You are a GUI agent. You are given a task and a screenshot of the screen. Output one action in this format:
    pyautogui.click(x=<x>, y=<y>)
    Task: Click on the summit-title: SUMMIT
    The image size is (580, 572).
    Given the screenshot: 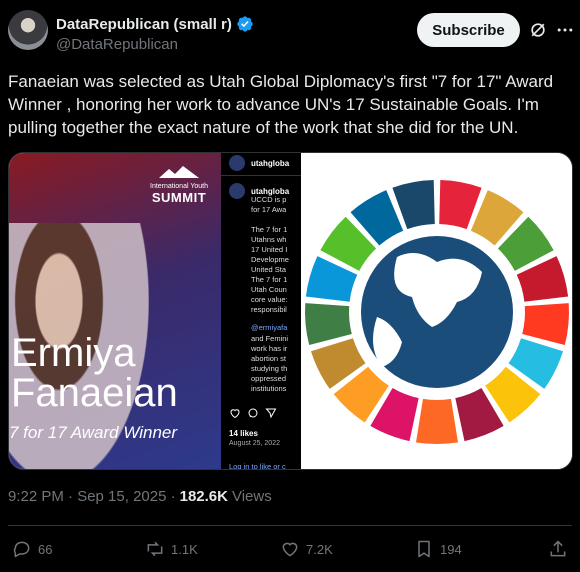 What is the action you would take?
    pyautogui.click(x=179, y=197)
    